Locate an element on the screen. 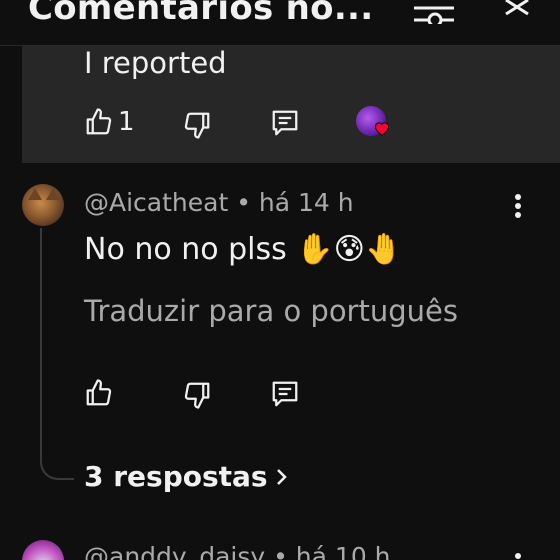 This screenshot has height=560, width=560. like-button is located at coordinates (99, 393).